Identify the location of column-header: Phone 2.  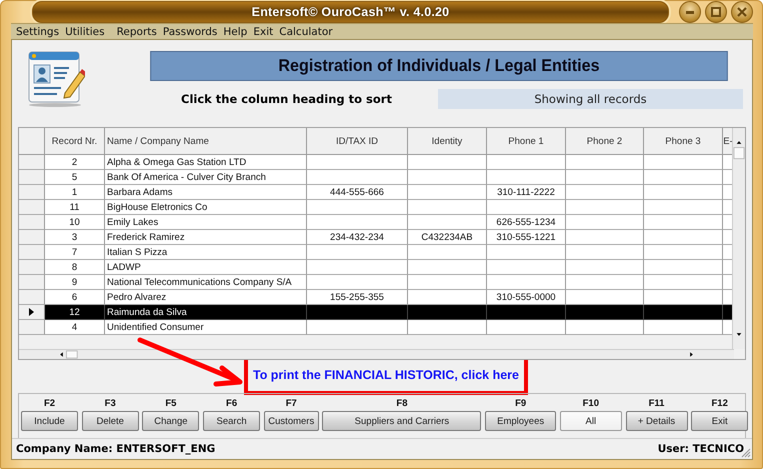
(605, 141).